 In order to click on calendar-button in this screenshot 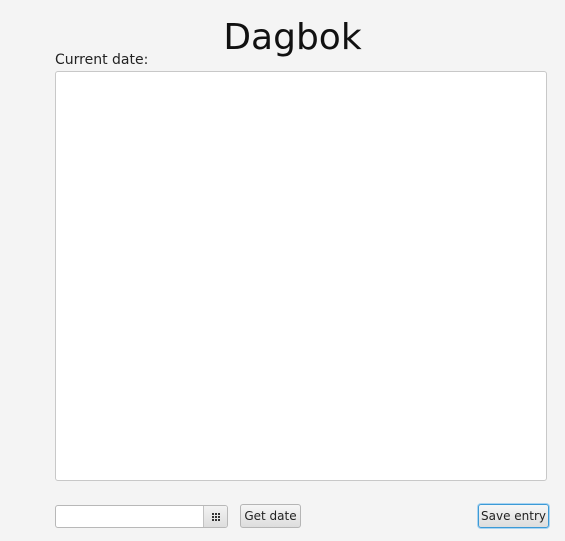, I will do `click(215, 516)`.